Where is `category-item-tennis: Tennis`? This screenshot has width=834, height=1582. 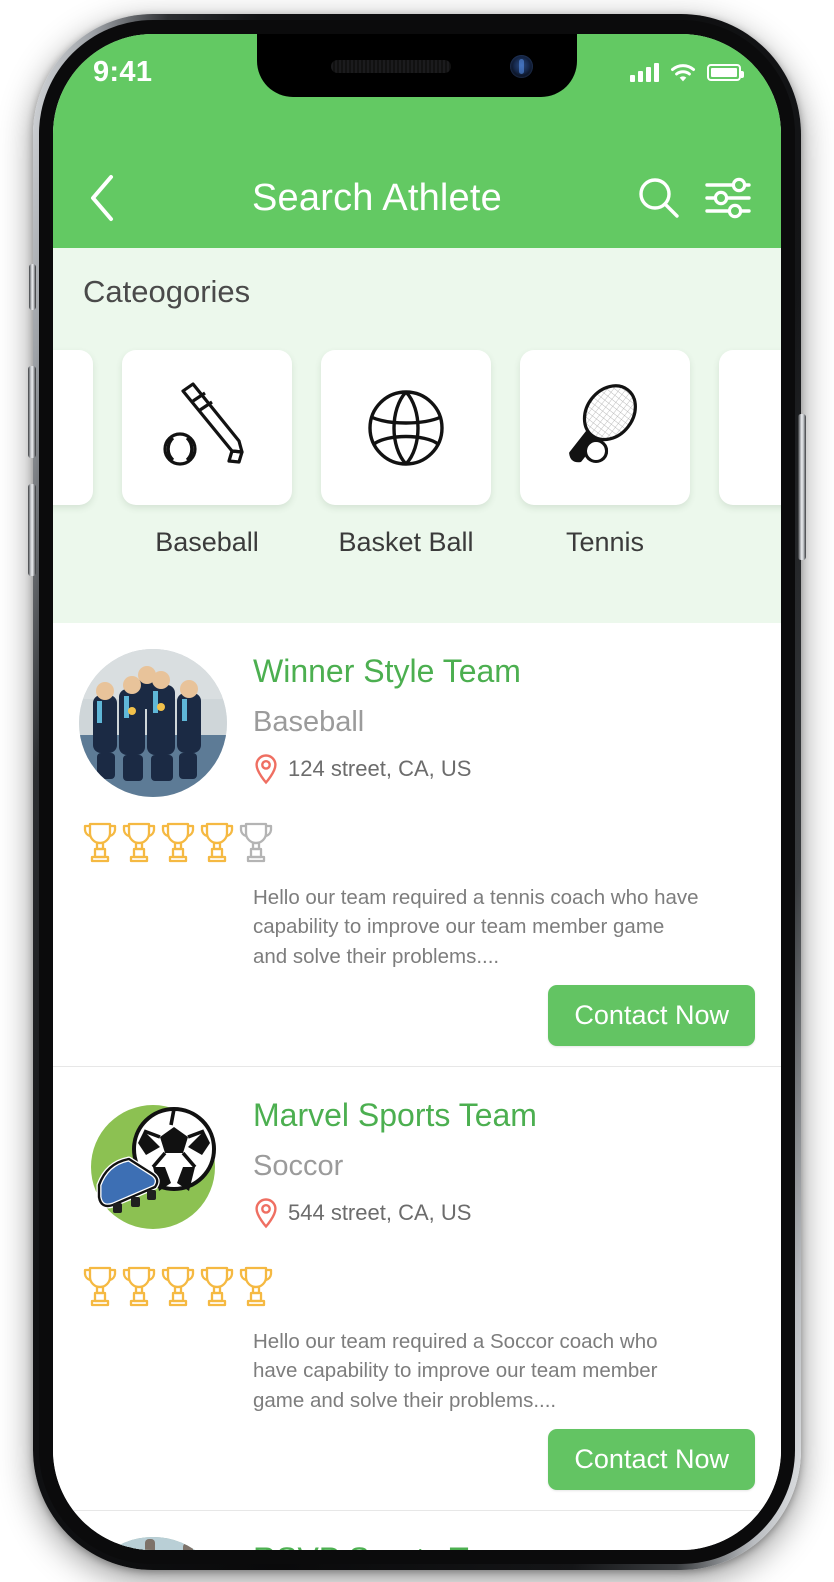
category-item-tennis: Tennis is located at coordinates (605, 454).